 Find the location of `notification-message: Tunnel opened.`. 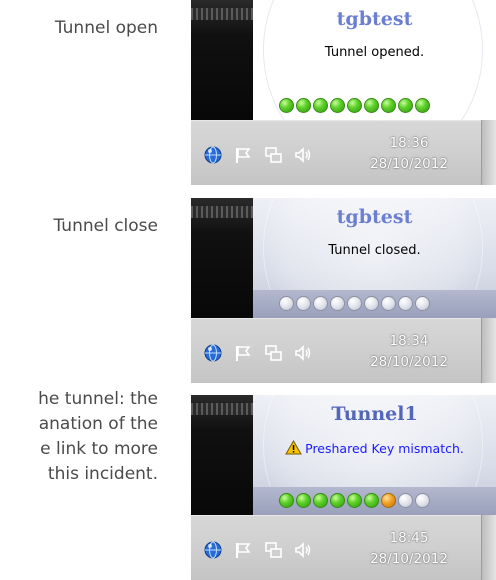

notification-message: Tunnel opened. is located at coordinates (374, 52).